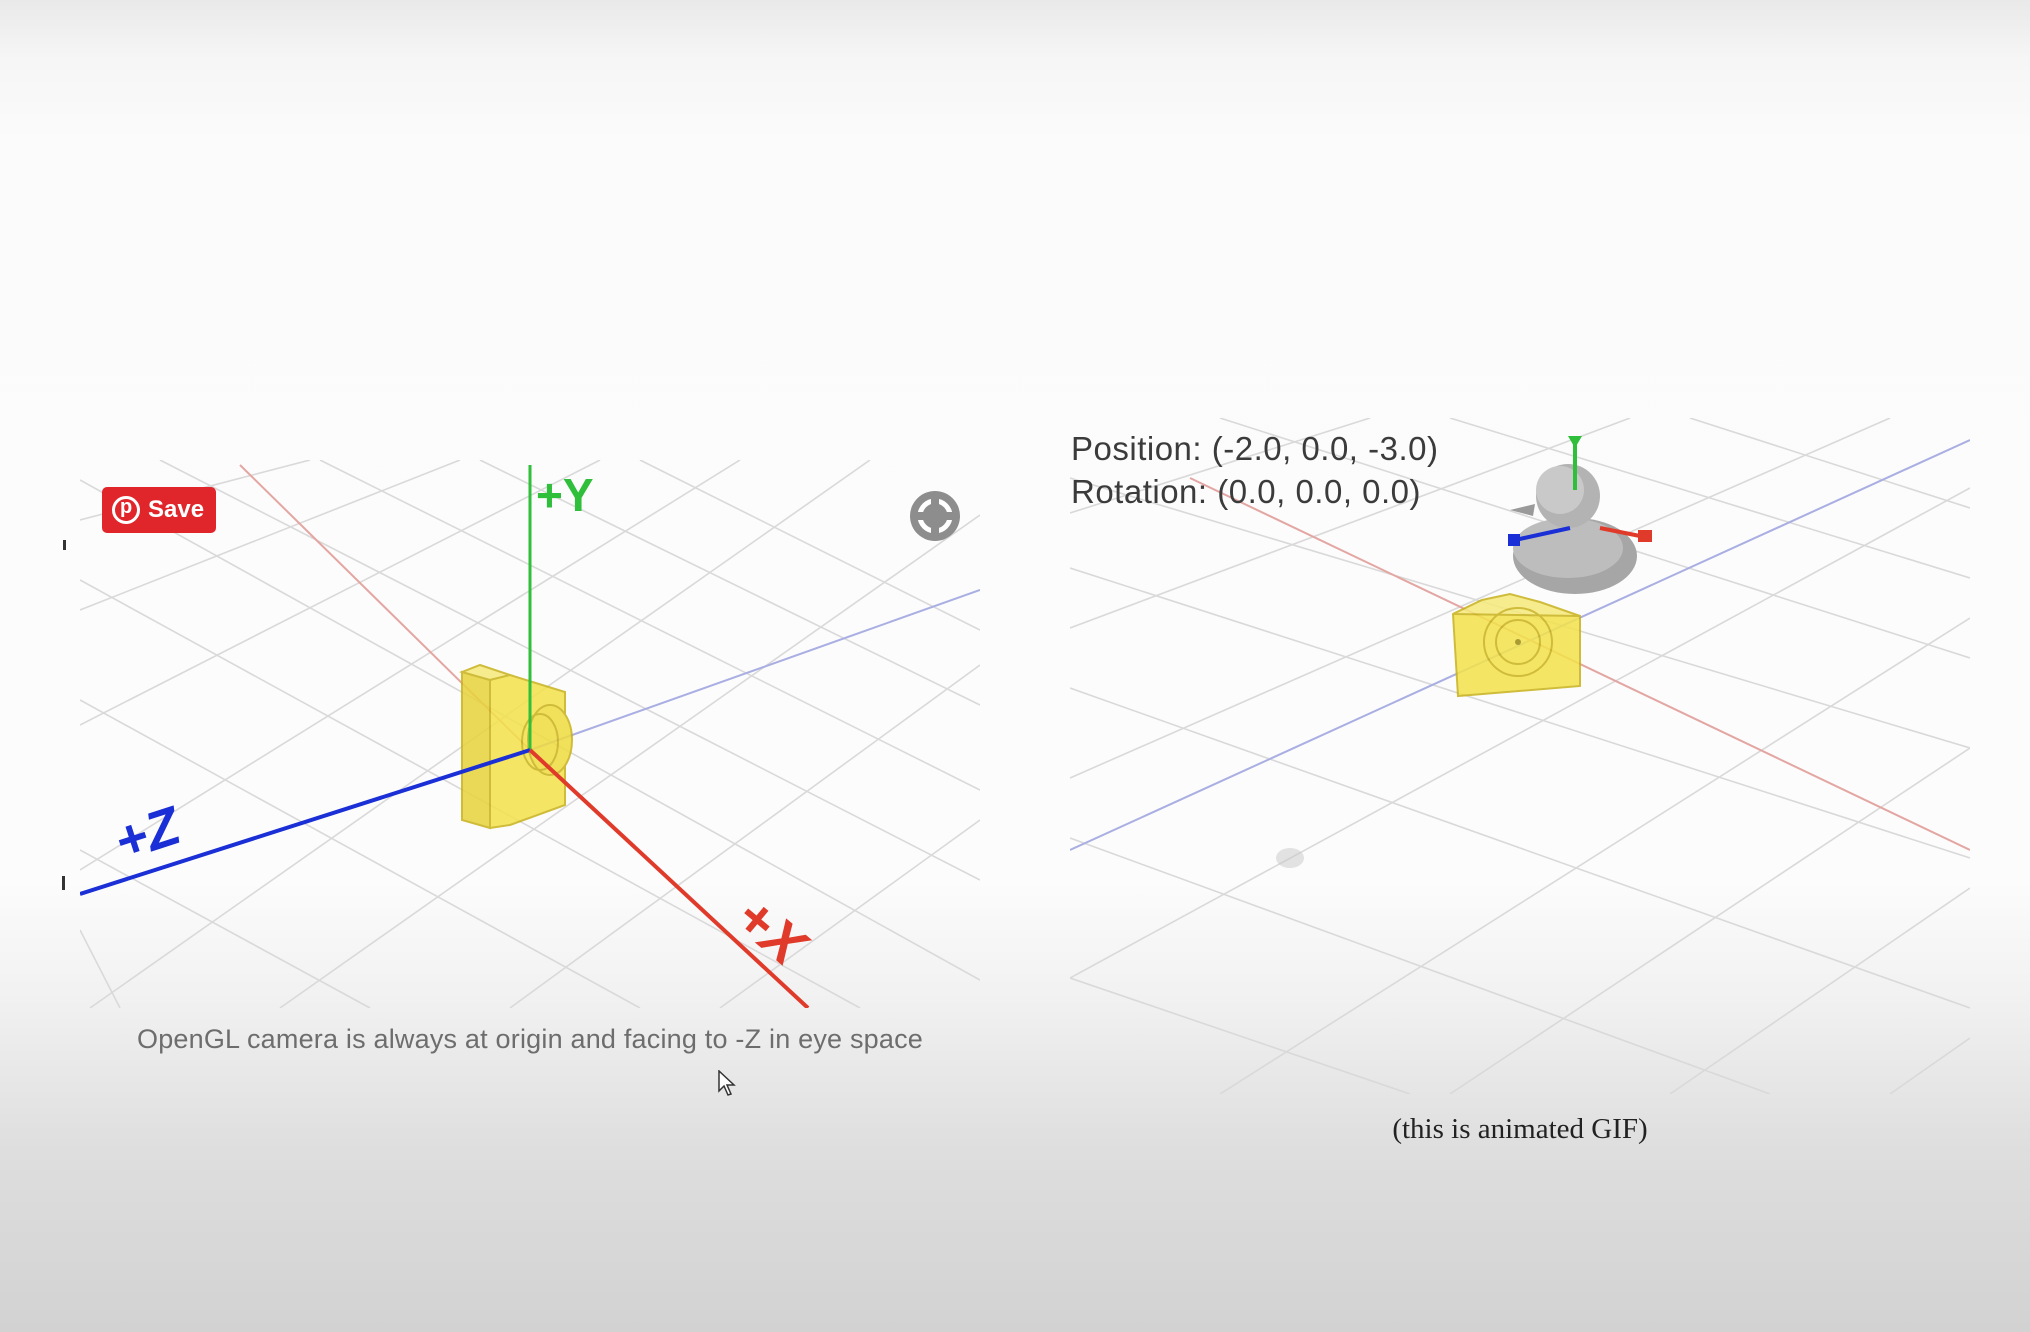 The height and width of the screenshot is (1332, 2030). Describe the element at coordinates (1255, 448) in the screenshot. I see `position-readout: Position: (-2.0, 0.0, -3.0)` at that location.